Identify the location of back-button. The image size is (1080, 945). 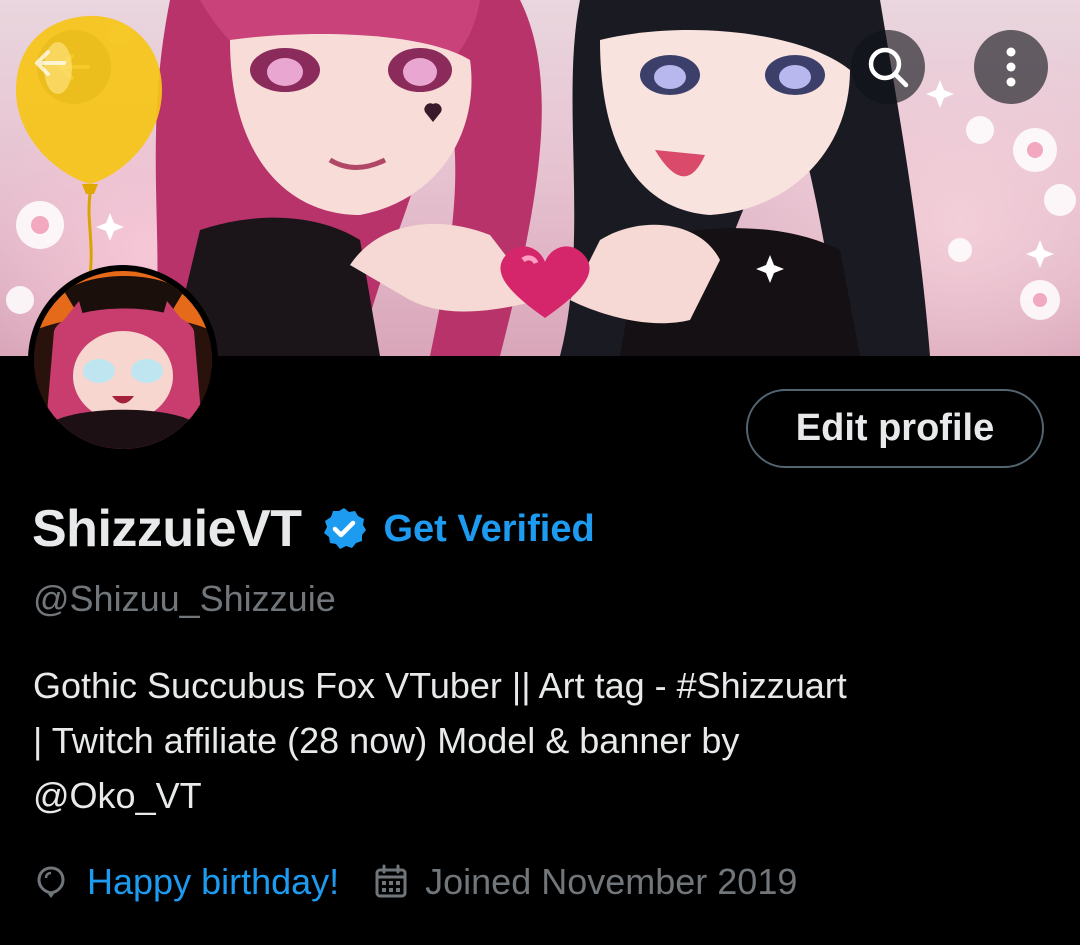
(74, 67).